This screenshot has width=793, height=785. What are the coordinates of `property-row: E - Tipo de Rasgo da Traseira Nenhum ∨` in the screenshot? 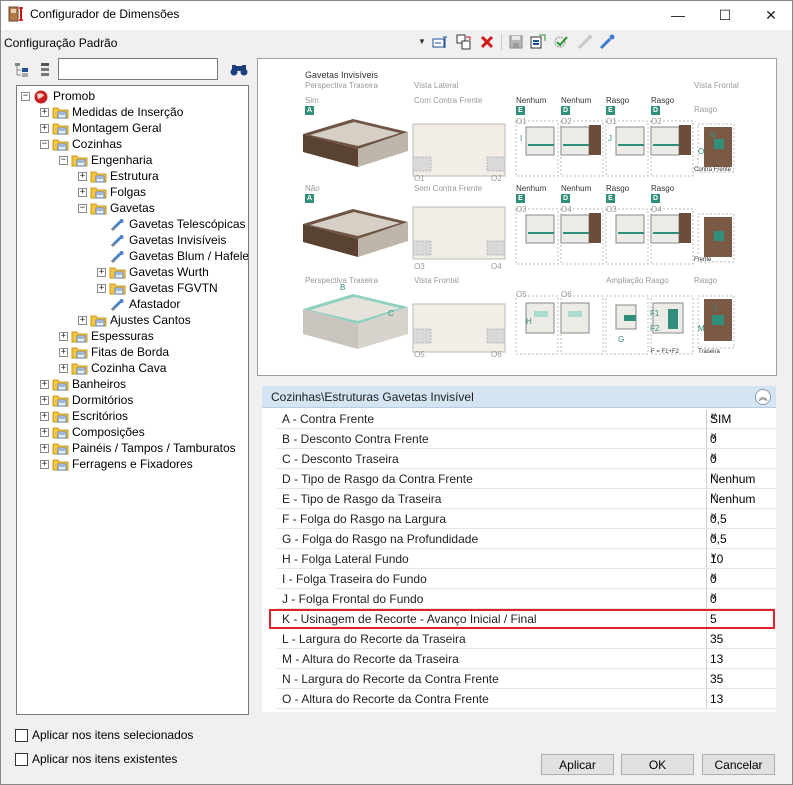 It's located at (526, 499).